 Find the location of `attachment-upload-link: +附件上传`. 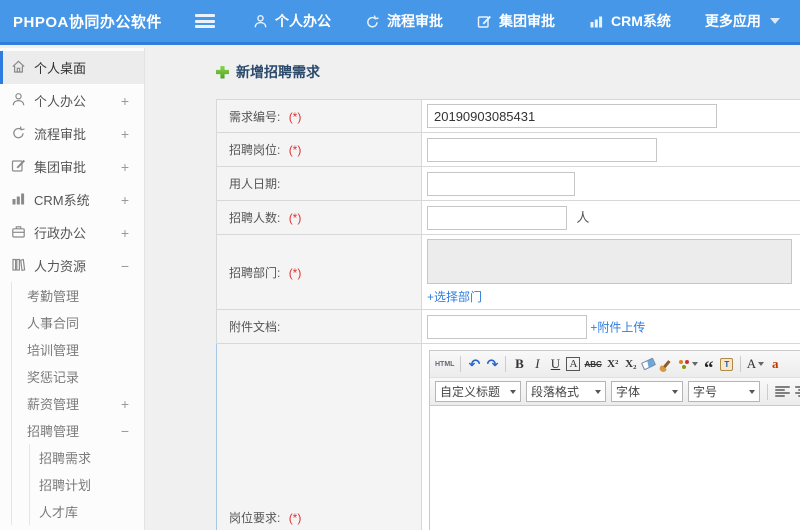

attachment-upload-link: +附件上传 is located at coordinates (617, 327).